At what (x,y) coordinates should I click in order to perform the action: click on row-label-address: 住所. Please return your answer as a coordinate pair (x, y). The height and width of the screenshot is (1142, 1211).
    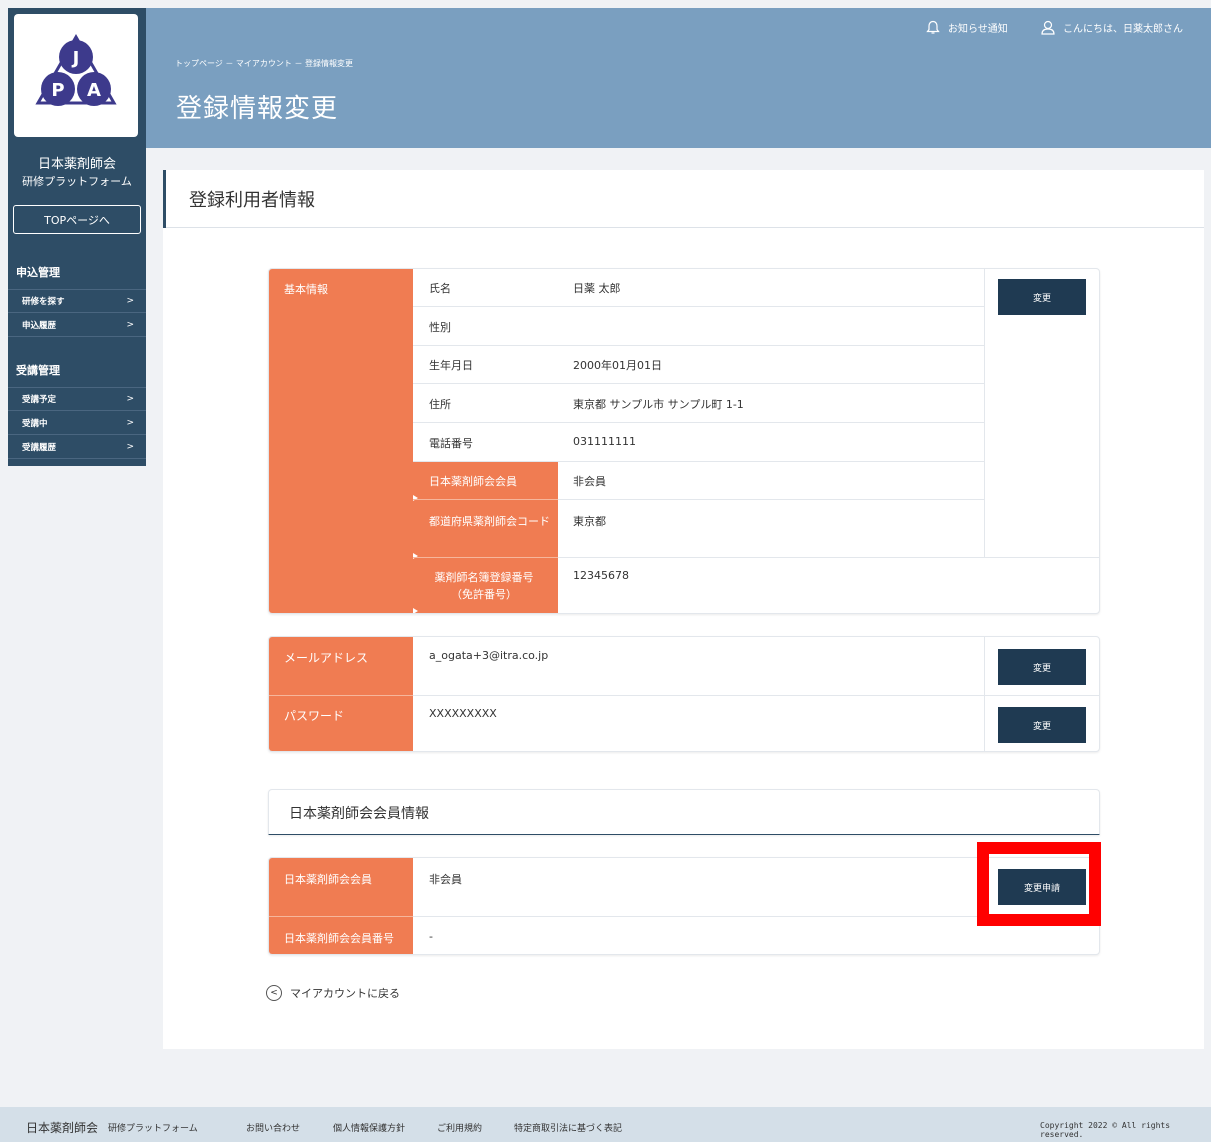
    Looking at the image, I should click on (440, 404).